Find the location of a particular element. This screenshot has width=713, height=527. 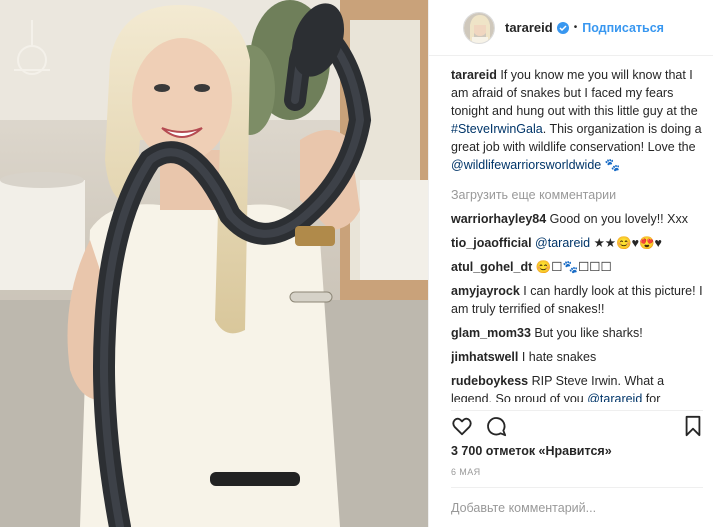

heart-icon is located at coordinates (462, 428).